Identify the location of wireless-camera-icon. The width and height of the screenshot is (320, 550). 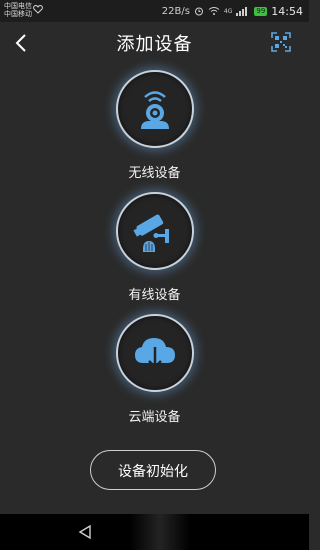
(155, 110).